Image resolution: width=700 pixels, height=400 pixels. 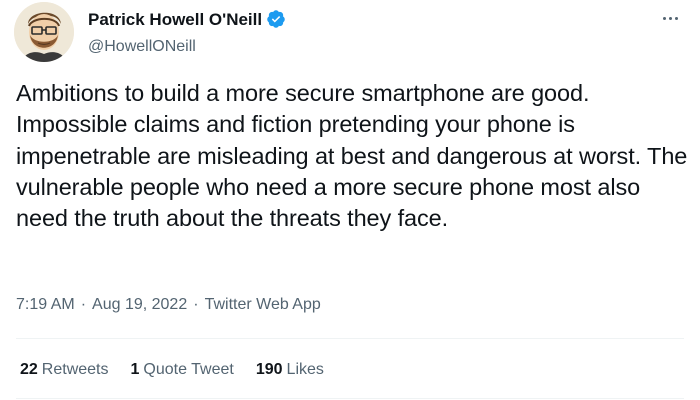 I want to click on tweet-stats: 22 Retweets 1 Quote Tweet 190 Likes, so click(x=183, y=370).